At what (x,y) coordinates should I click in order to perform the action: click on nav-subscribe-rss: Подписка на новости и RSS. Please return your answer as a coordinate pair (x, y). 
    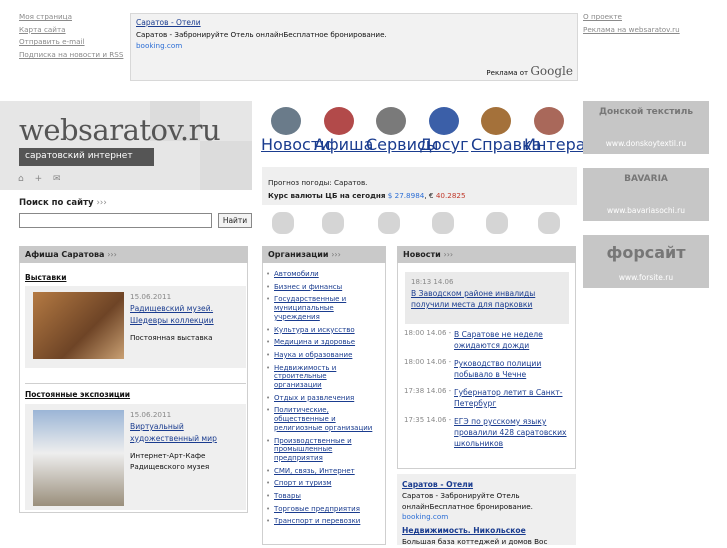
    Looking at the image, I should click on (74, 55).